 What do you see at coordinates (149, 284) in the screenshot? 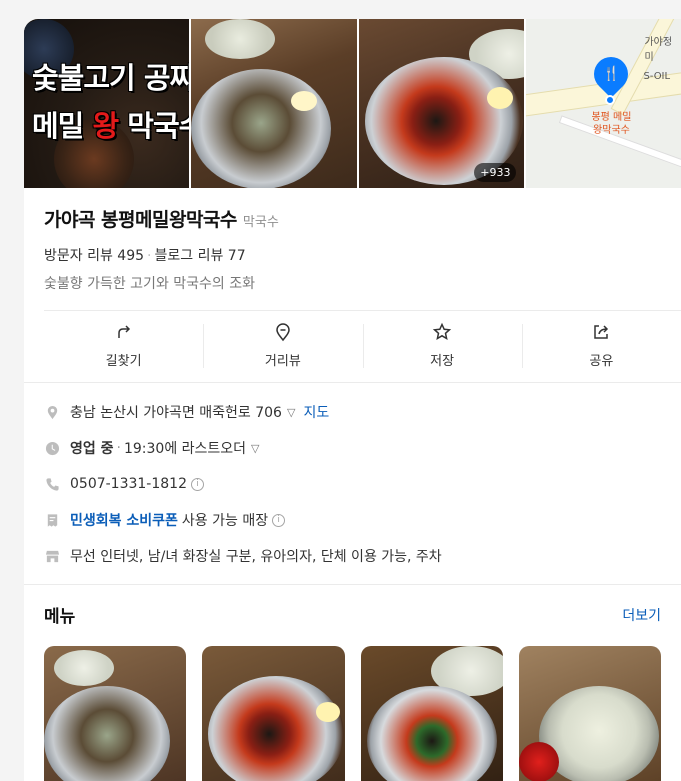
I see `place-description: 숯불향 가득한 고기와 막국수의 조화` at bounding box center [149, 284].